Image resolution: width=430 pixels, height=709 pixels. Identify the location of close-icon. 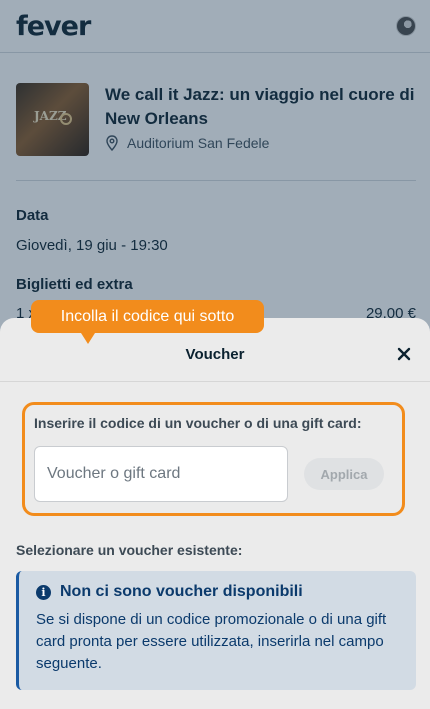
(404, 354).